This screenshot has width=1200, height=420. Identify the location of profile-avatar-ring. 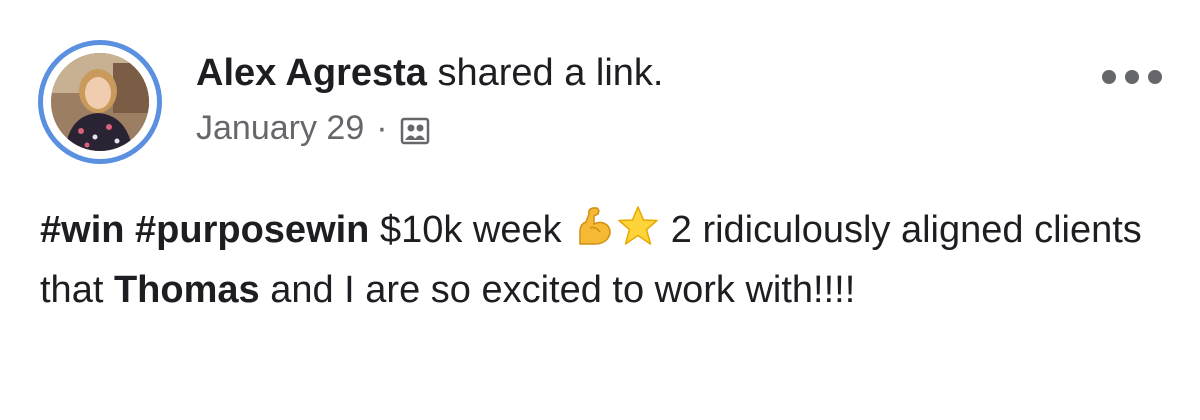
(100, 102).